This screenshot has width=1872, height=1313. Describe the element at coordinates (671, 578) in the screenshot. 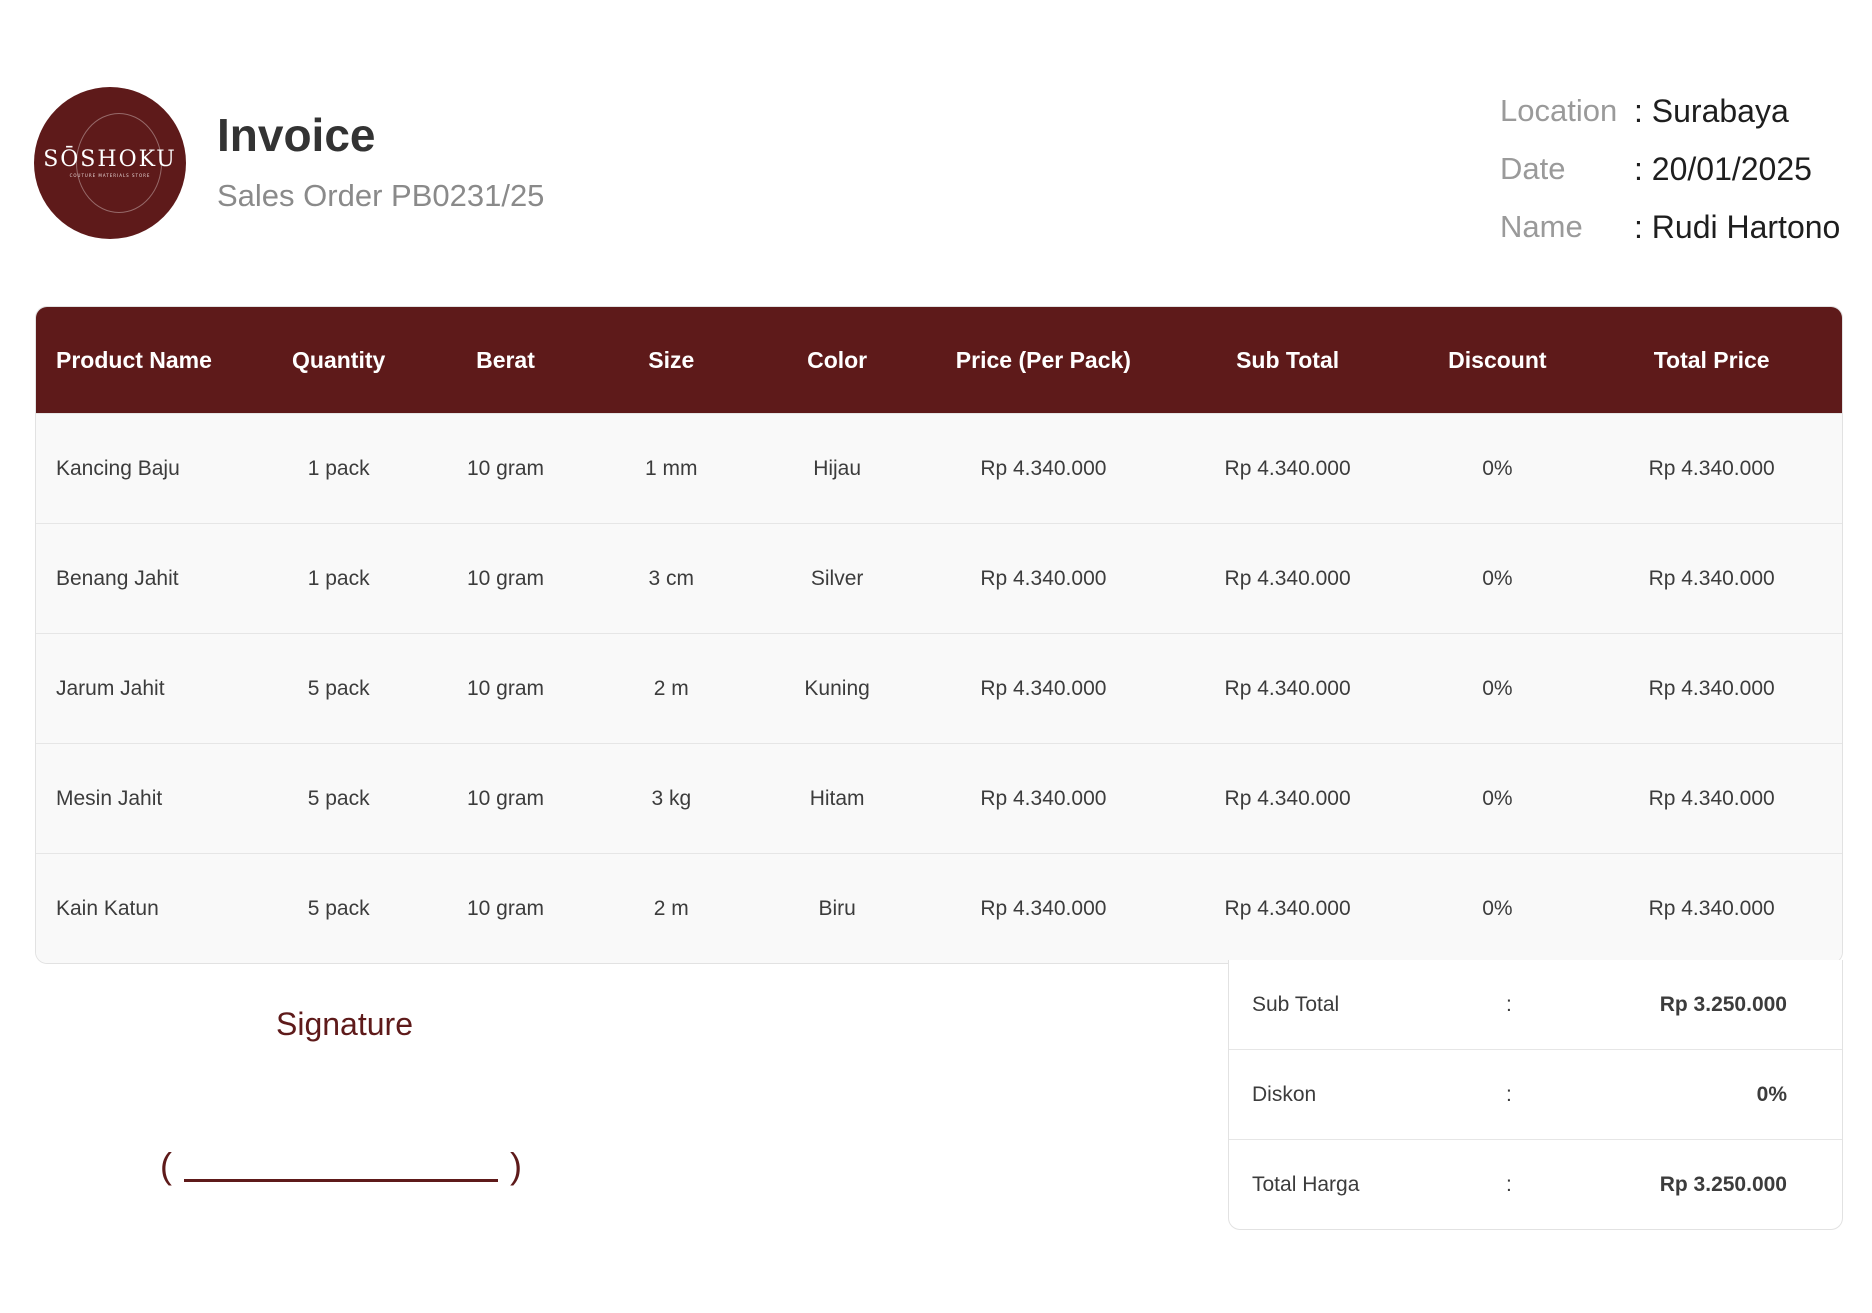

I see `cell-size: 3 cm` at that location.